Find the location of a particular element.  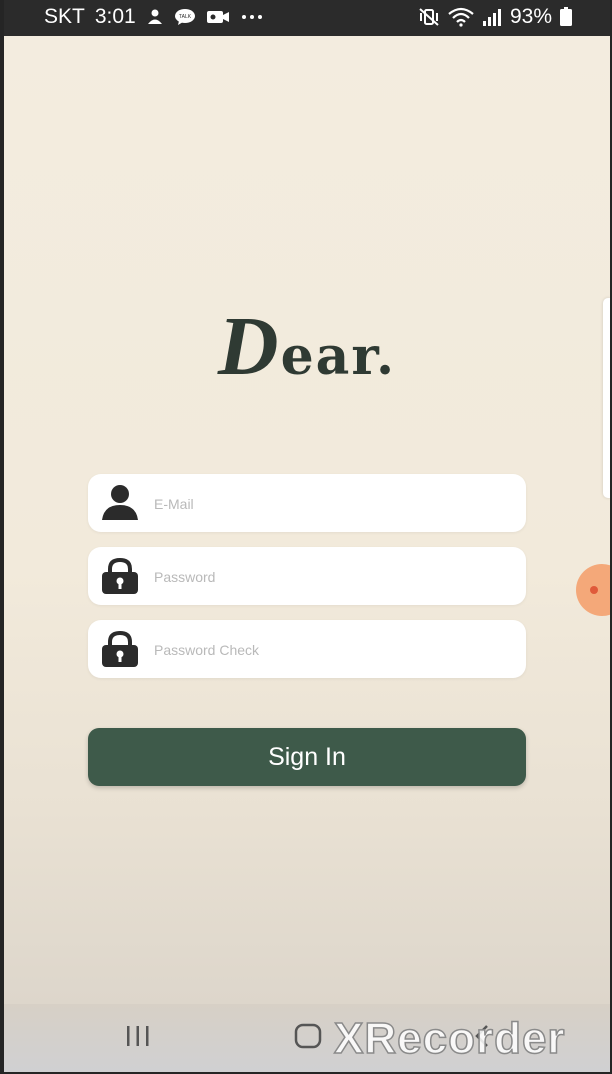

password-field is located at coordinates (307, 576).